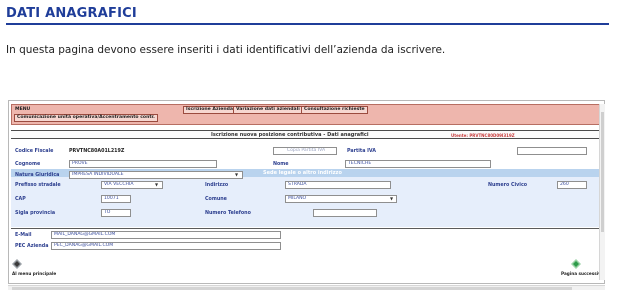  Describe the element at coordinates (228, 213) in the screenshot. I see `numero-telefono-label: Numero Telefono` at that location.